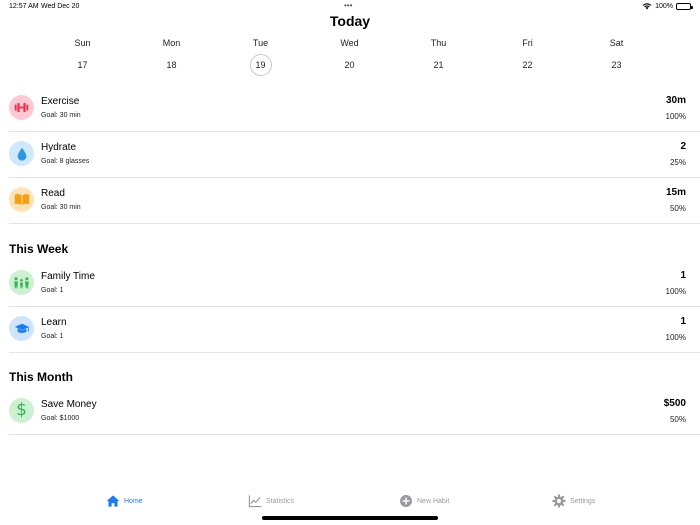  I want to click on habit-name: Read, so click(53, 193).